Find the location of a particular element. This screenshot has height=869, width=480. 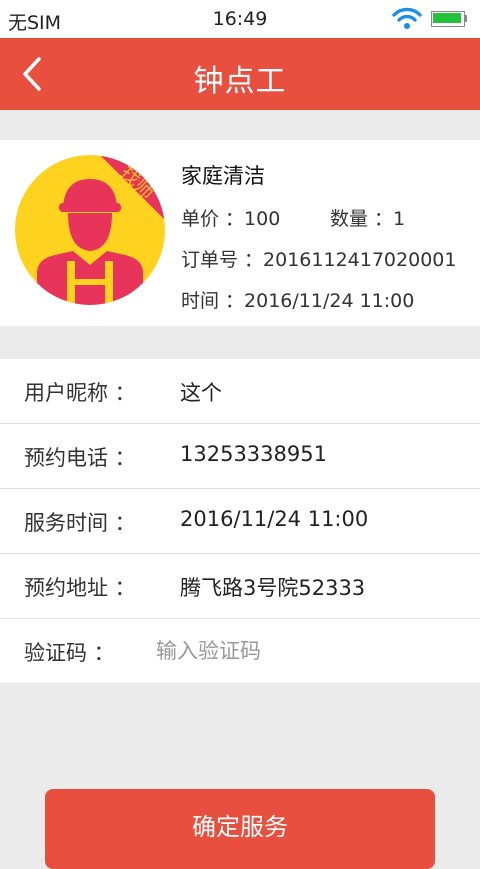

nickname-value: 这个 is located at coordinates (201, 393).